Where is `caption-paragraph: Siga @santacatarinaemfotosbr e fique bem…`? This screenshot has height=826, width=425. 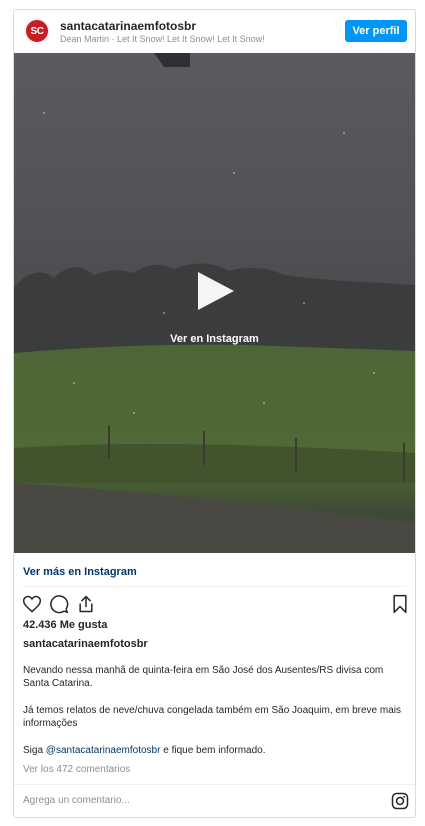 caption-paragraph: Siga @santacatarinaemfotosbr e fique bem… is located at coordinates (213, 750).